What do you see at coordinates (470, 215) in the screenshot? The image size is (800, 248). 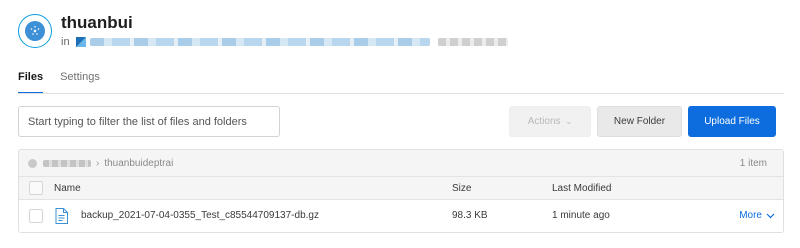 I see `file-size: 98.3 KB` at bounding box center [470, 215].